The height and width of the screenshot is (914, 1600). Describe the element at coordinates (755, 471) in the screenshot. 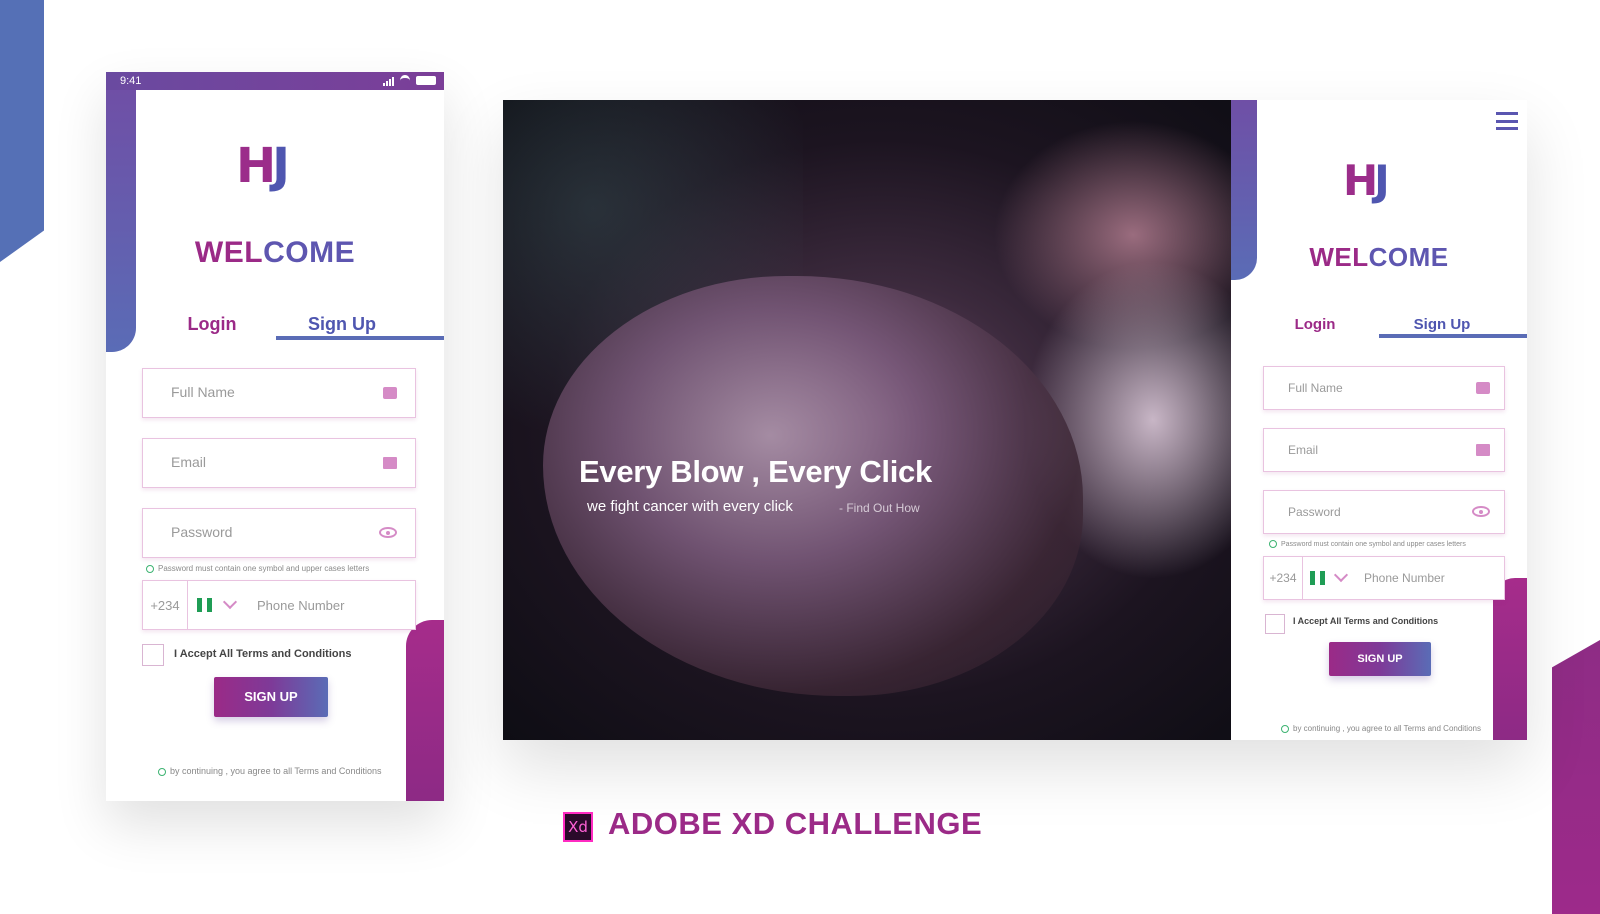

I see `hero-headline: Every Blow , Every Click` at that location.